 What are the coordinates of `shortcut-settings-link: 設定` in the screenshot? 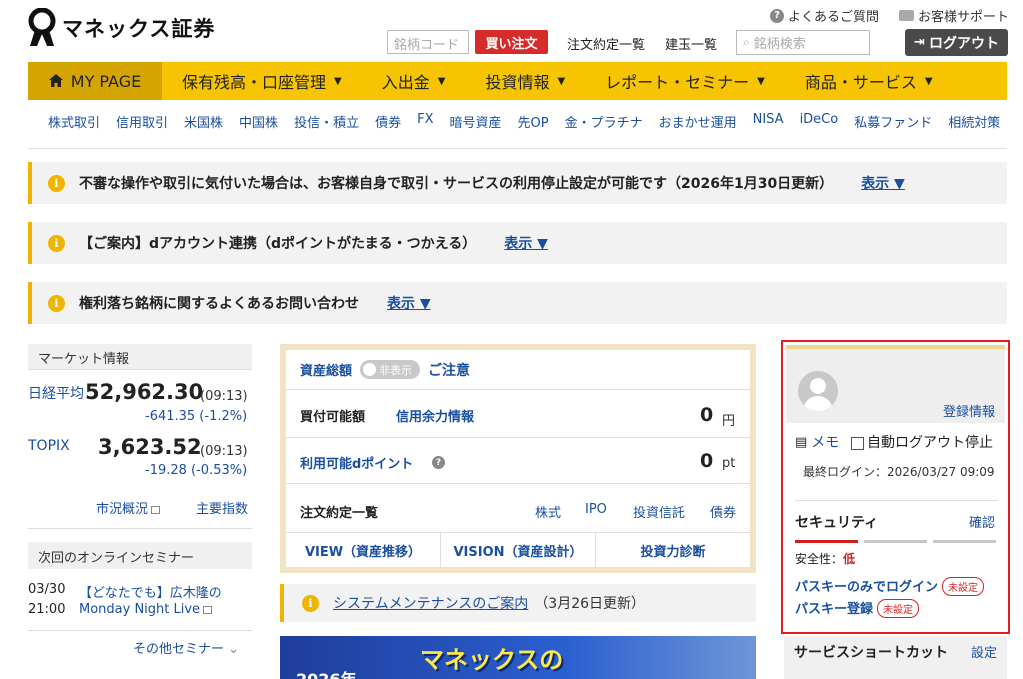 It's located at (984, 651).